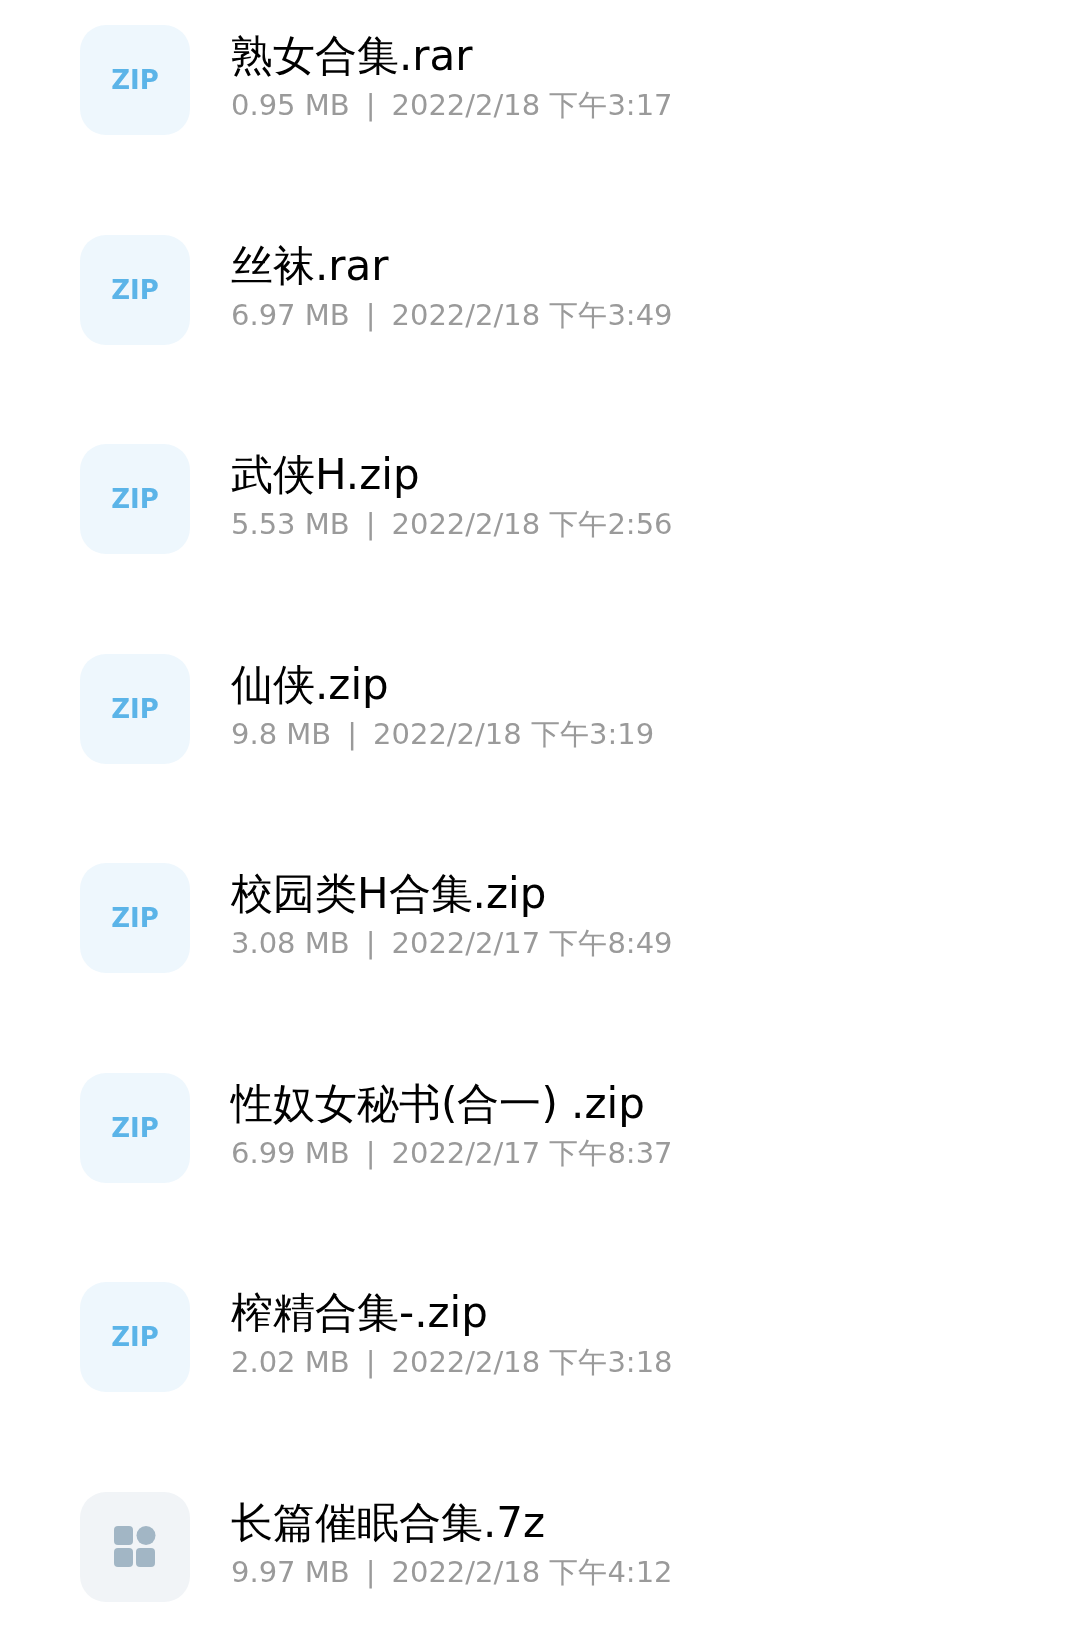 Image resolution: width=1080 pixels, height=1642 pixels. Describe the element at coordinates (290, 1153) in the screenshot. I see `file-size: 6.99 MB` at that location.